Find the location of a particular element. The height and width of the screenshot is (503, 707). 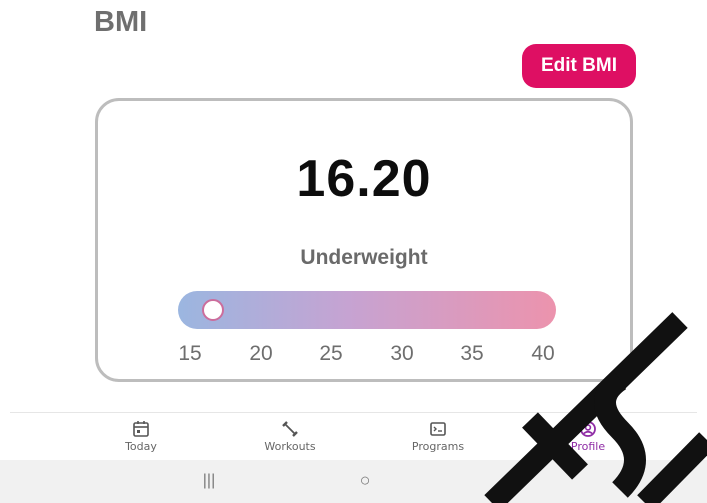

page-title: BMI is located at coordinates (121, 22).